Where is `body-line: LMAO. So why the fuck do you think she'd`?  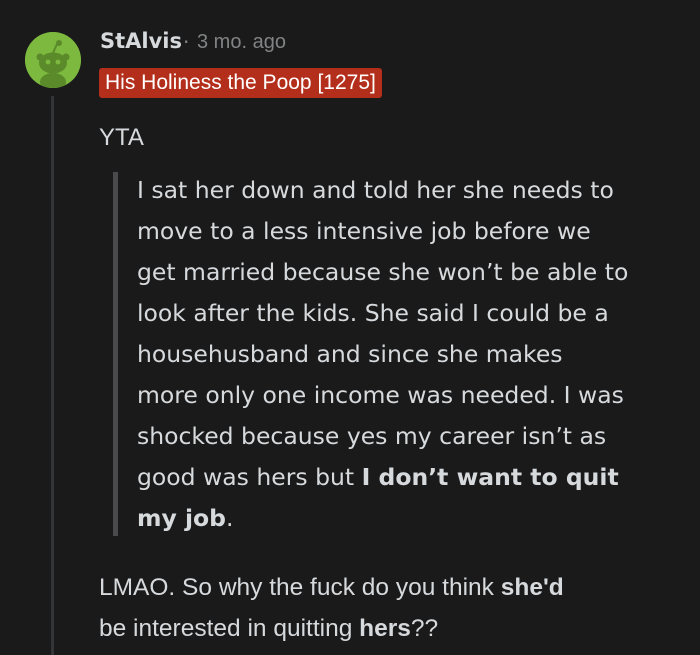
body-line: LMAO. So why the fuck do you think she'd is located at coordinates (394, 587).